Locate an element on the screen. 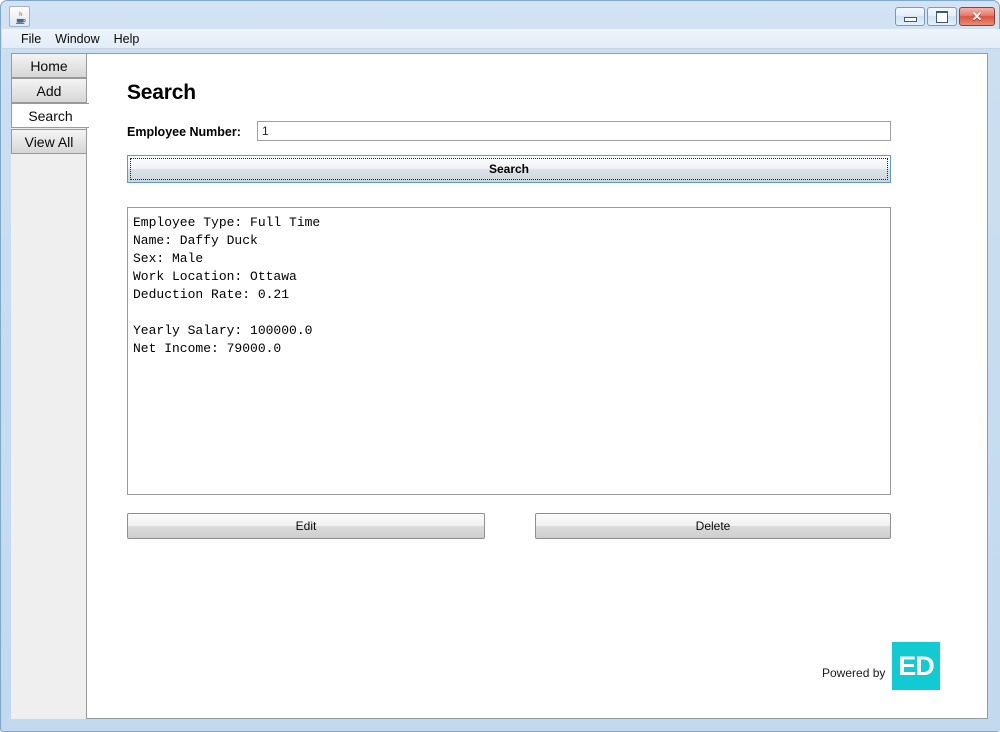 This screenshot has height=732, width=1000. tab-search-label: Search is located at coordinates (50, 115).